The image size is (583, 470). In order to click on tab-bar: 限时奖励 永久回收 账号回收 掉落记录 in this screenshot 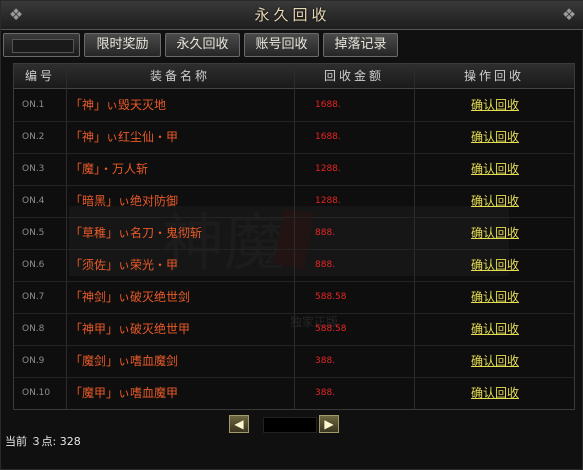, I will do `click(292, 46)`.